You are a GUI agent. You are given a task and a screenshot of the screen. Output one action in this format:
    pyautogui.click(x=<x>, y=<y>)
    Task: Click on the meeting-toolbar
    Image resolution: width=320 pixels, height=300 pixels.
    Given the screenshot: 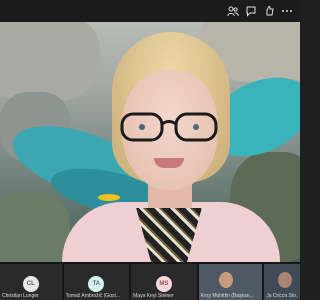 What is the action you would take?
    pyautogui.click(x=150, y=11)
    